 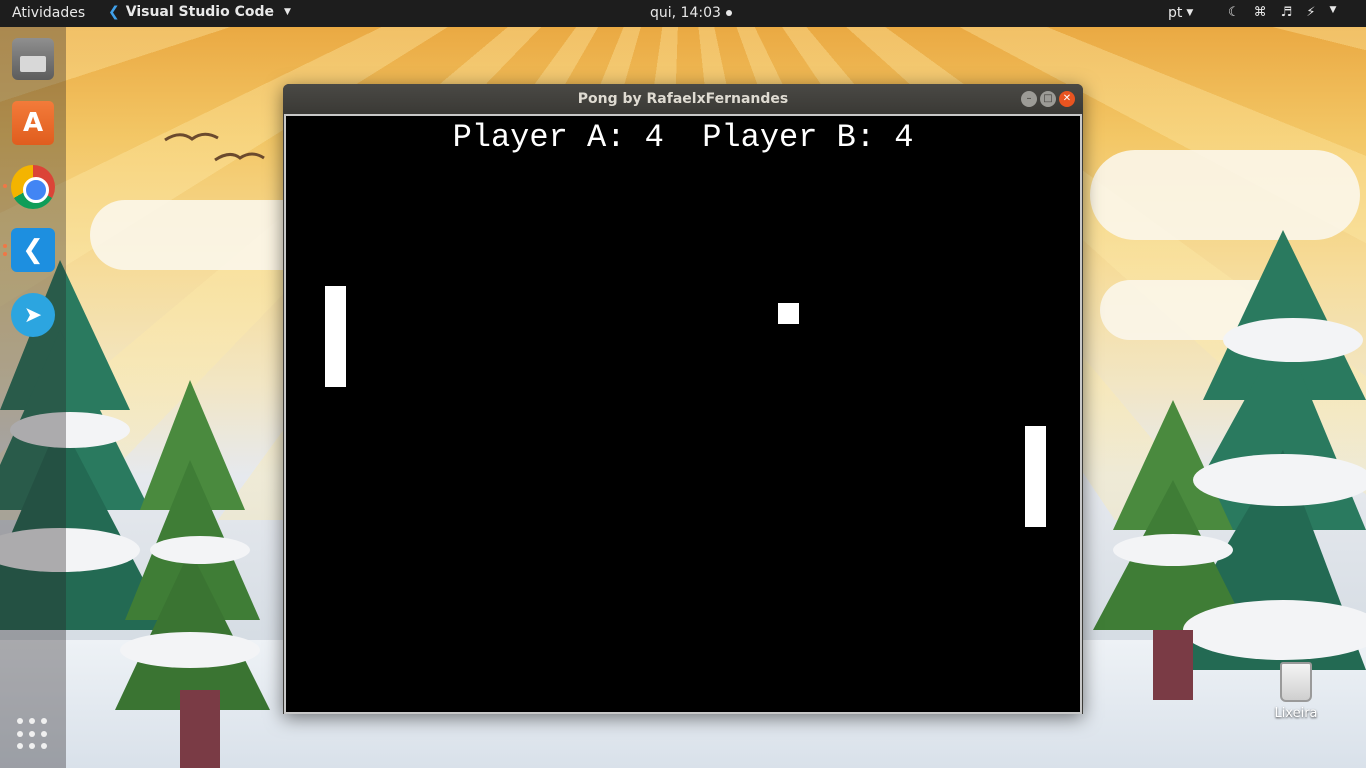 I want to click on files-icon, so click(x=33, y=59).